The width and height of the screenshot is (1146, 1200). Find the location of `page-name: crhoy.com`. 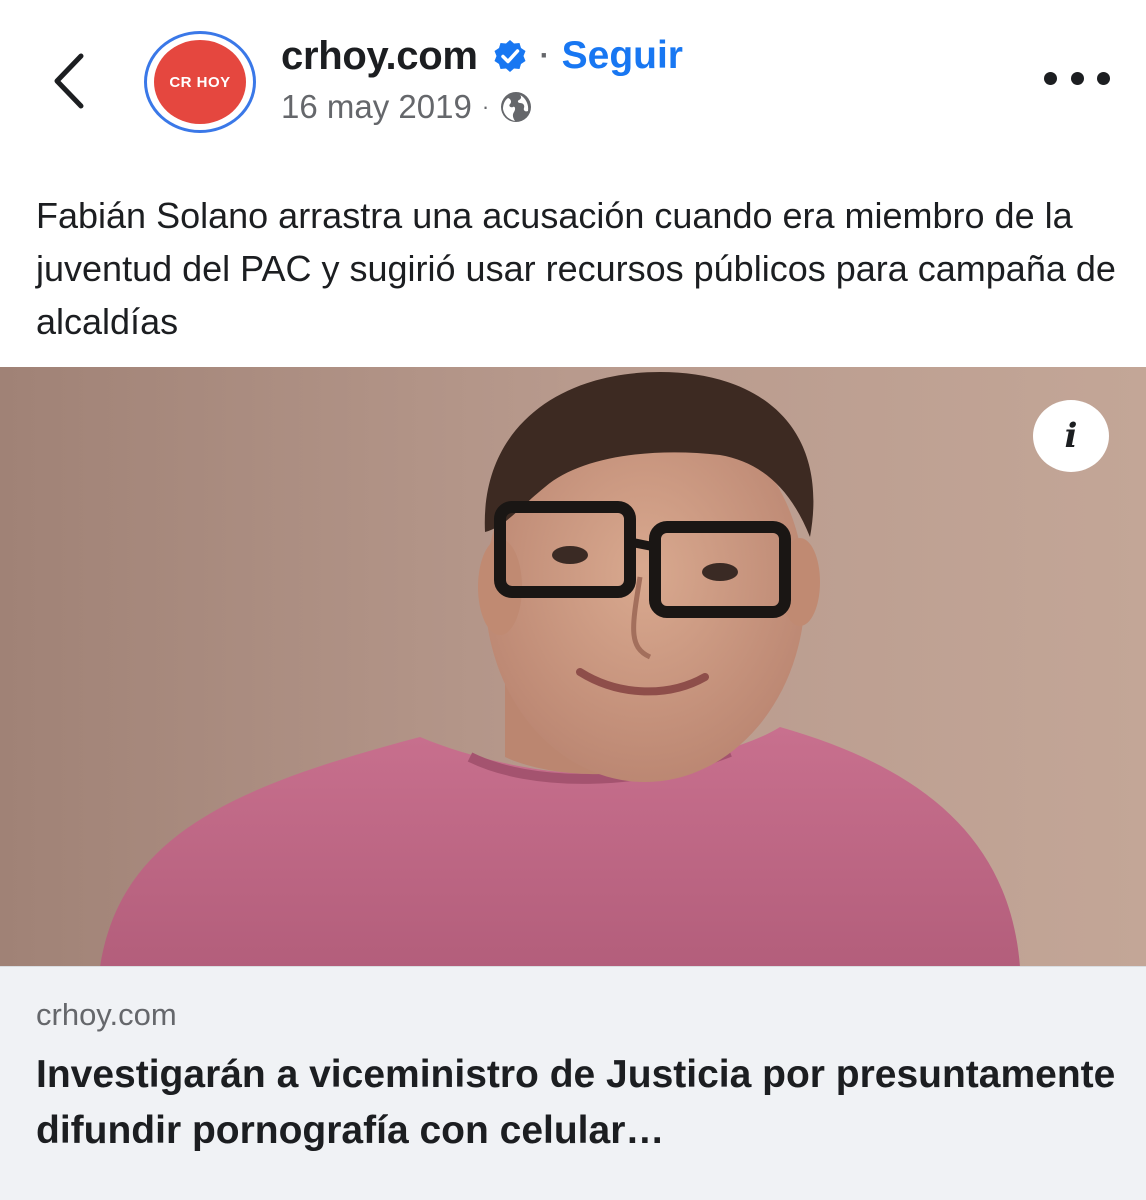

page-name: crhoy.com is located at coordinates (379, 56).